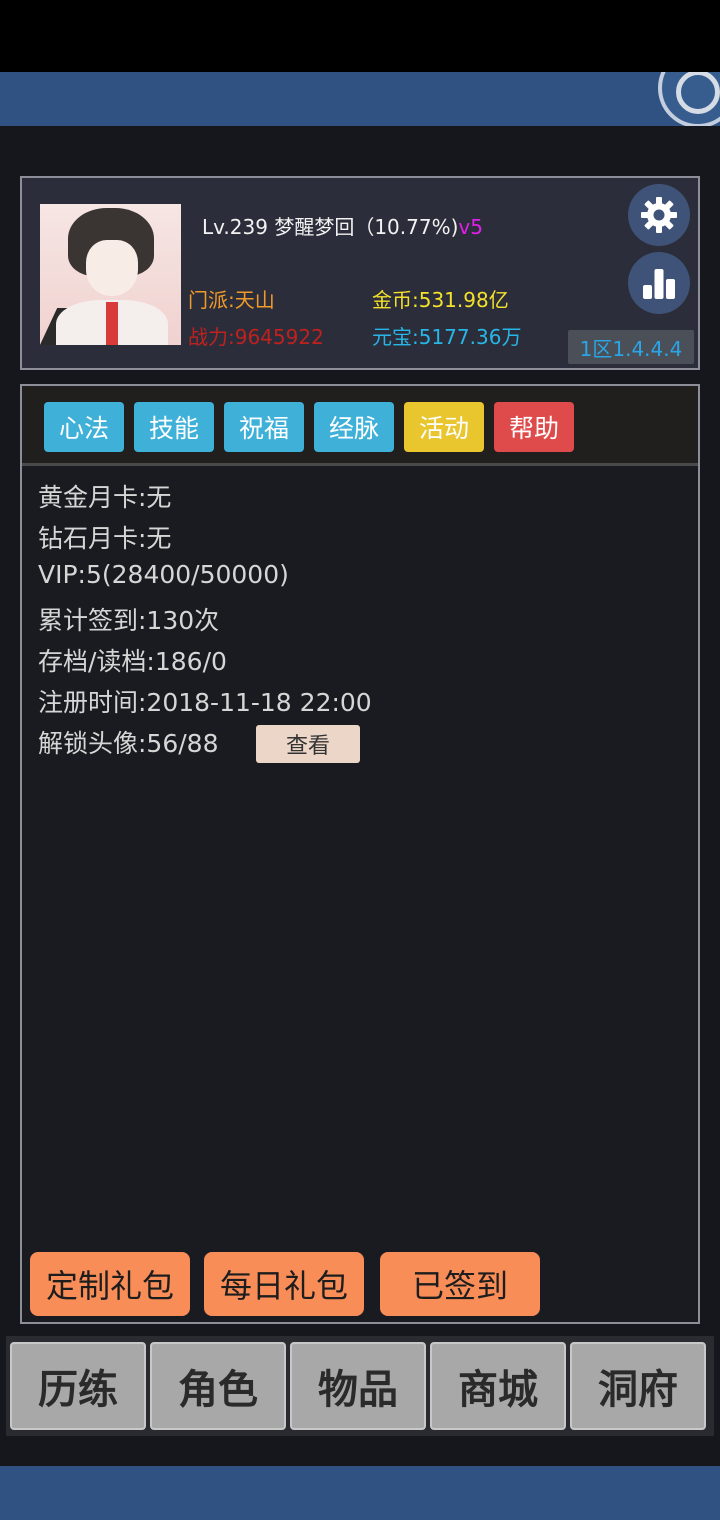  I want to click on custom-pack-button: 定制礼包, so click(110, 1284).